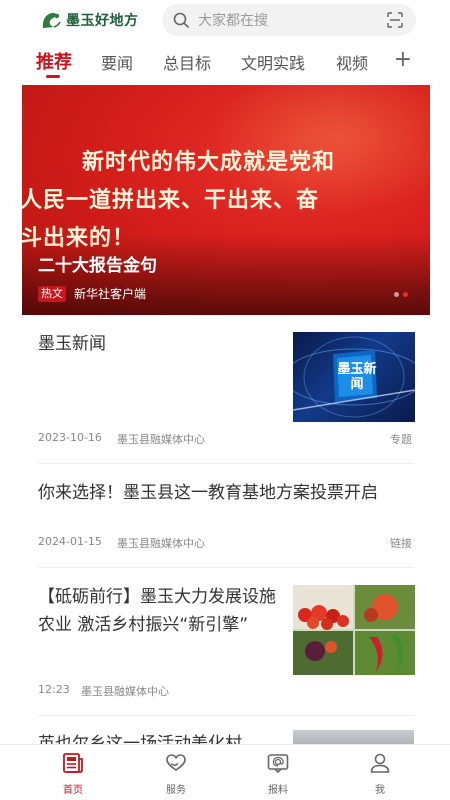 The image size is (450, 800). Describe the element at coordinates (171, 200) in the screenshot. I see `banner-quote-line: 人民一道拼出来、干出来、奋` at that location.